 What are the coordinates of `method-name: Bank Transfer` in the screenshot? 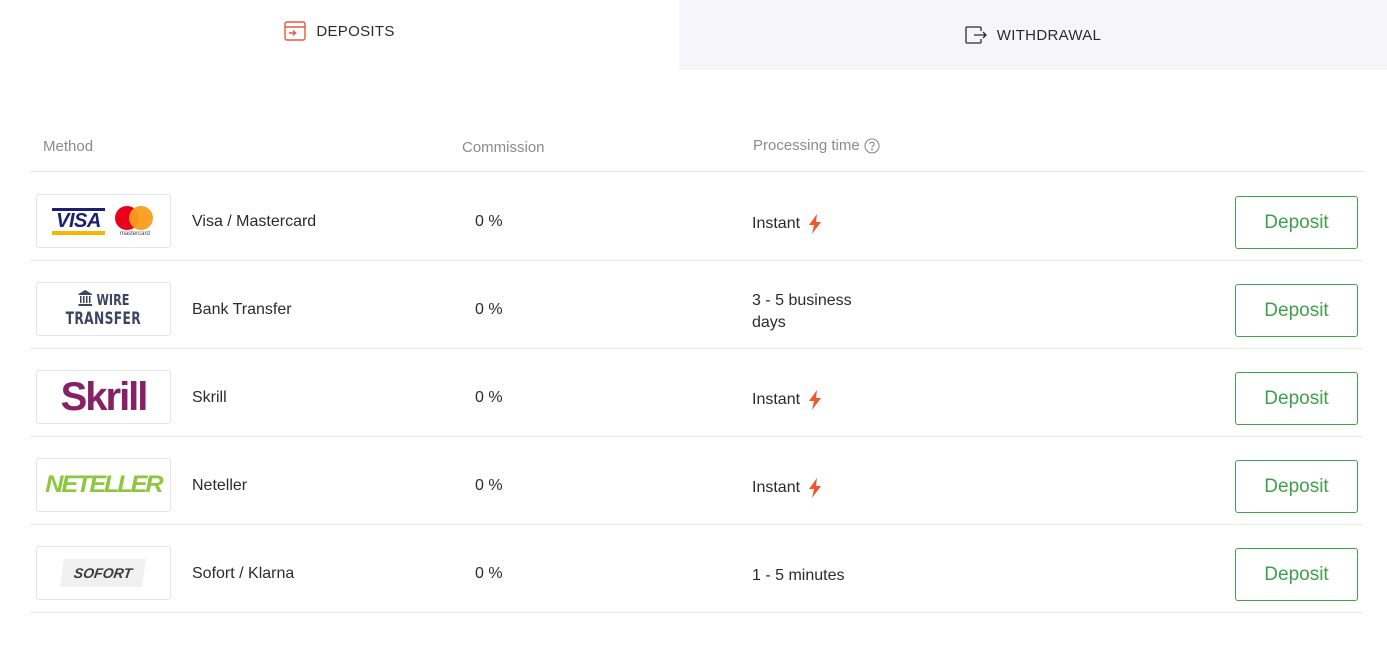 It's located at (242, 309).